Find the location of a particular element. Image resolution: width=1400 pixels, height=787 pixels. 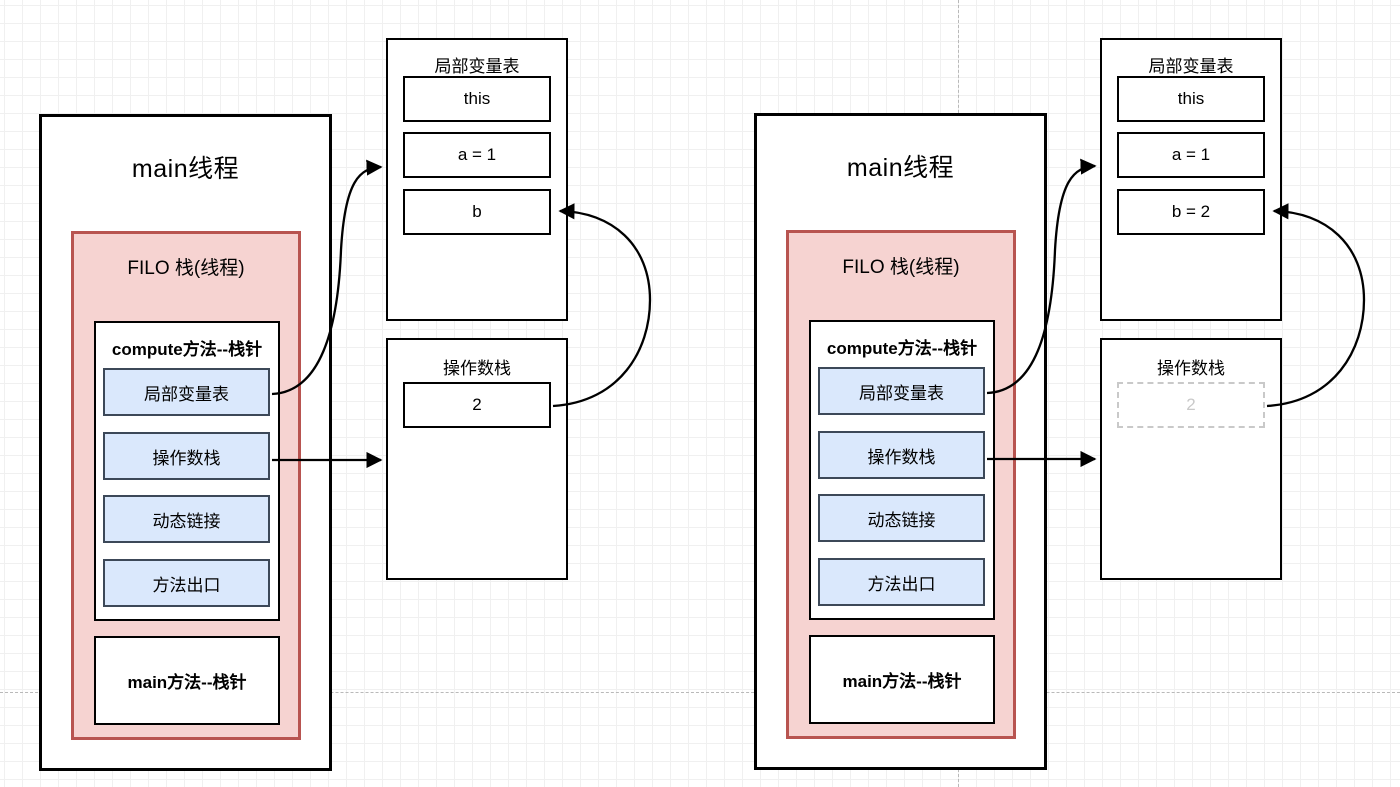

local-var-entry-label: b = 2 is located at coordinates (1191, 211).